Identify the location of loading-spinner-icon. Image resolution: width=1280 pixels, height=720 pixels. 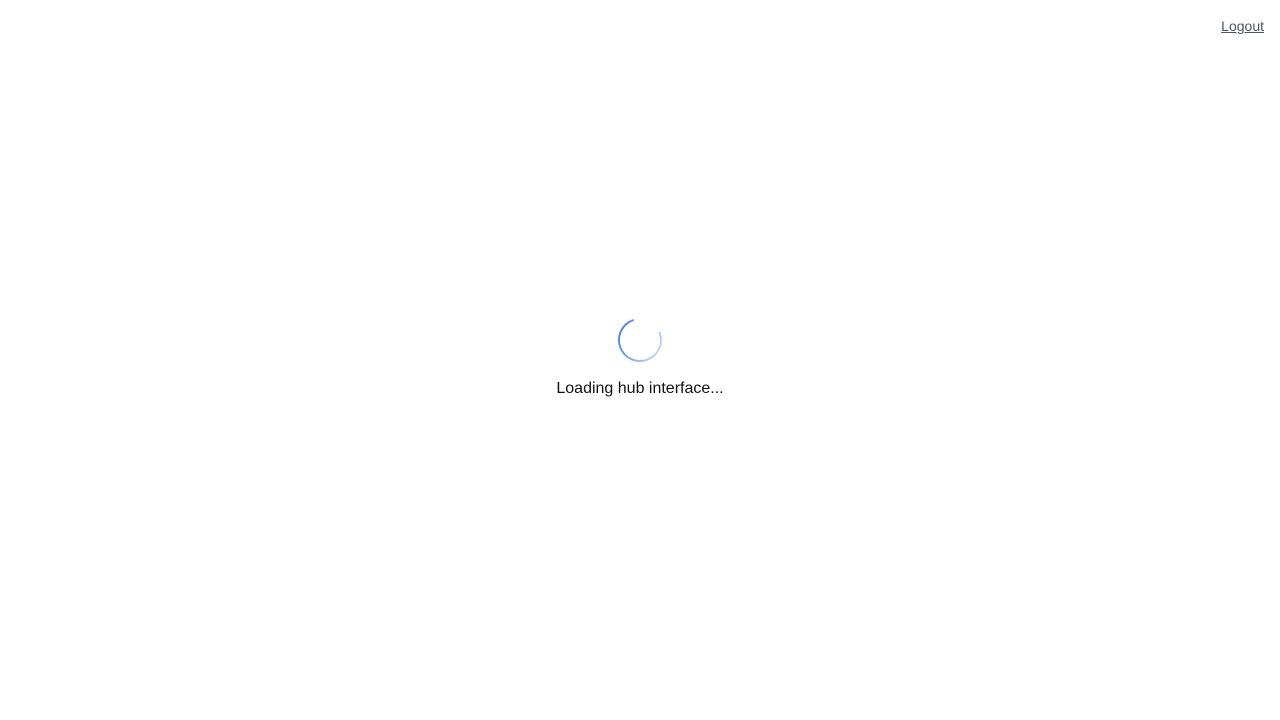
(640, 340).